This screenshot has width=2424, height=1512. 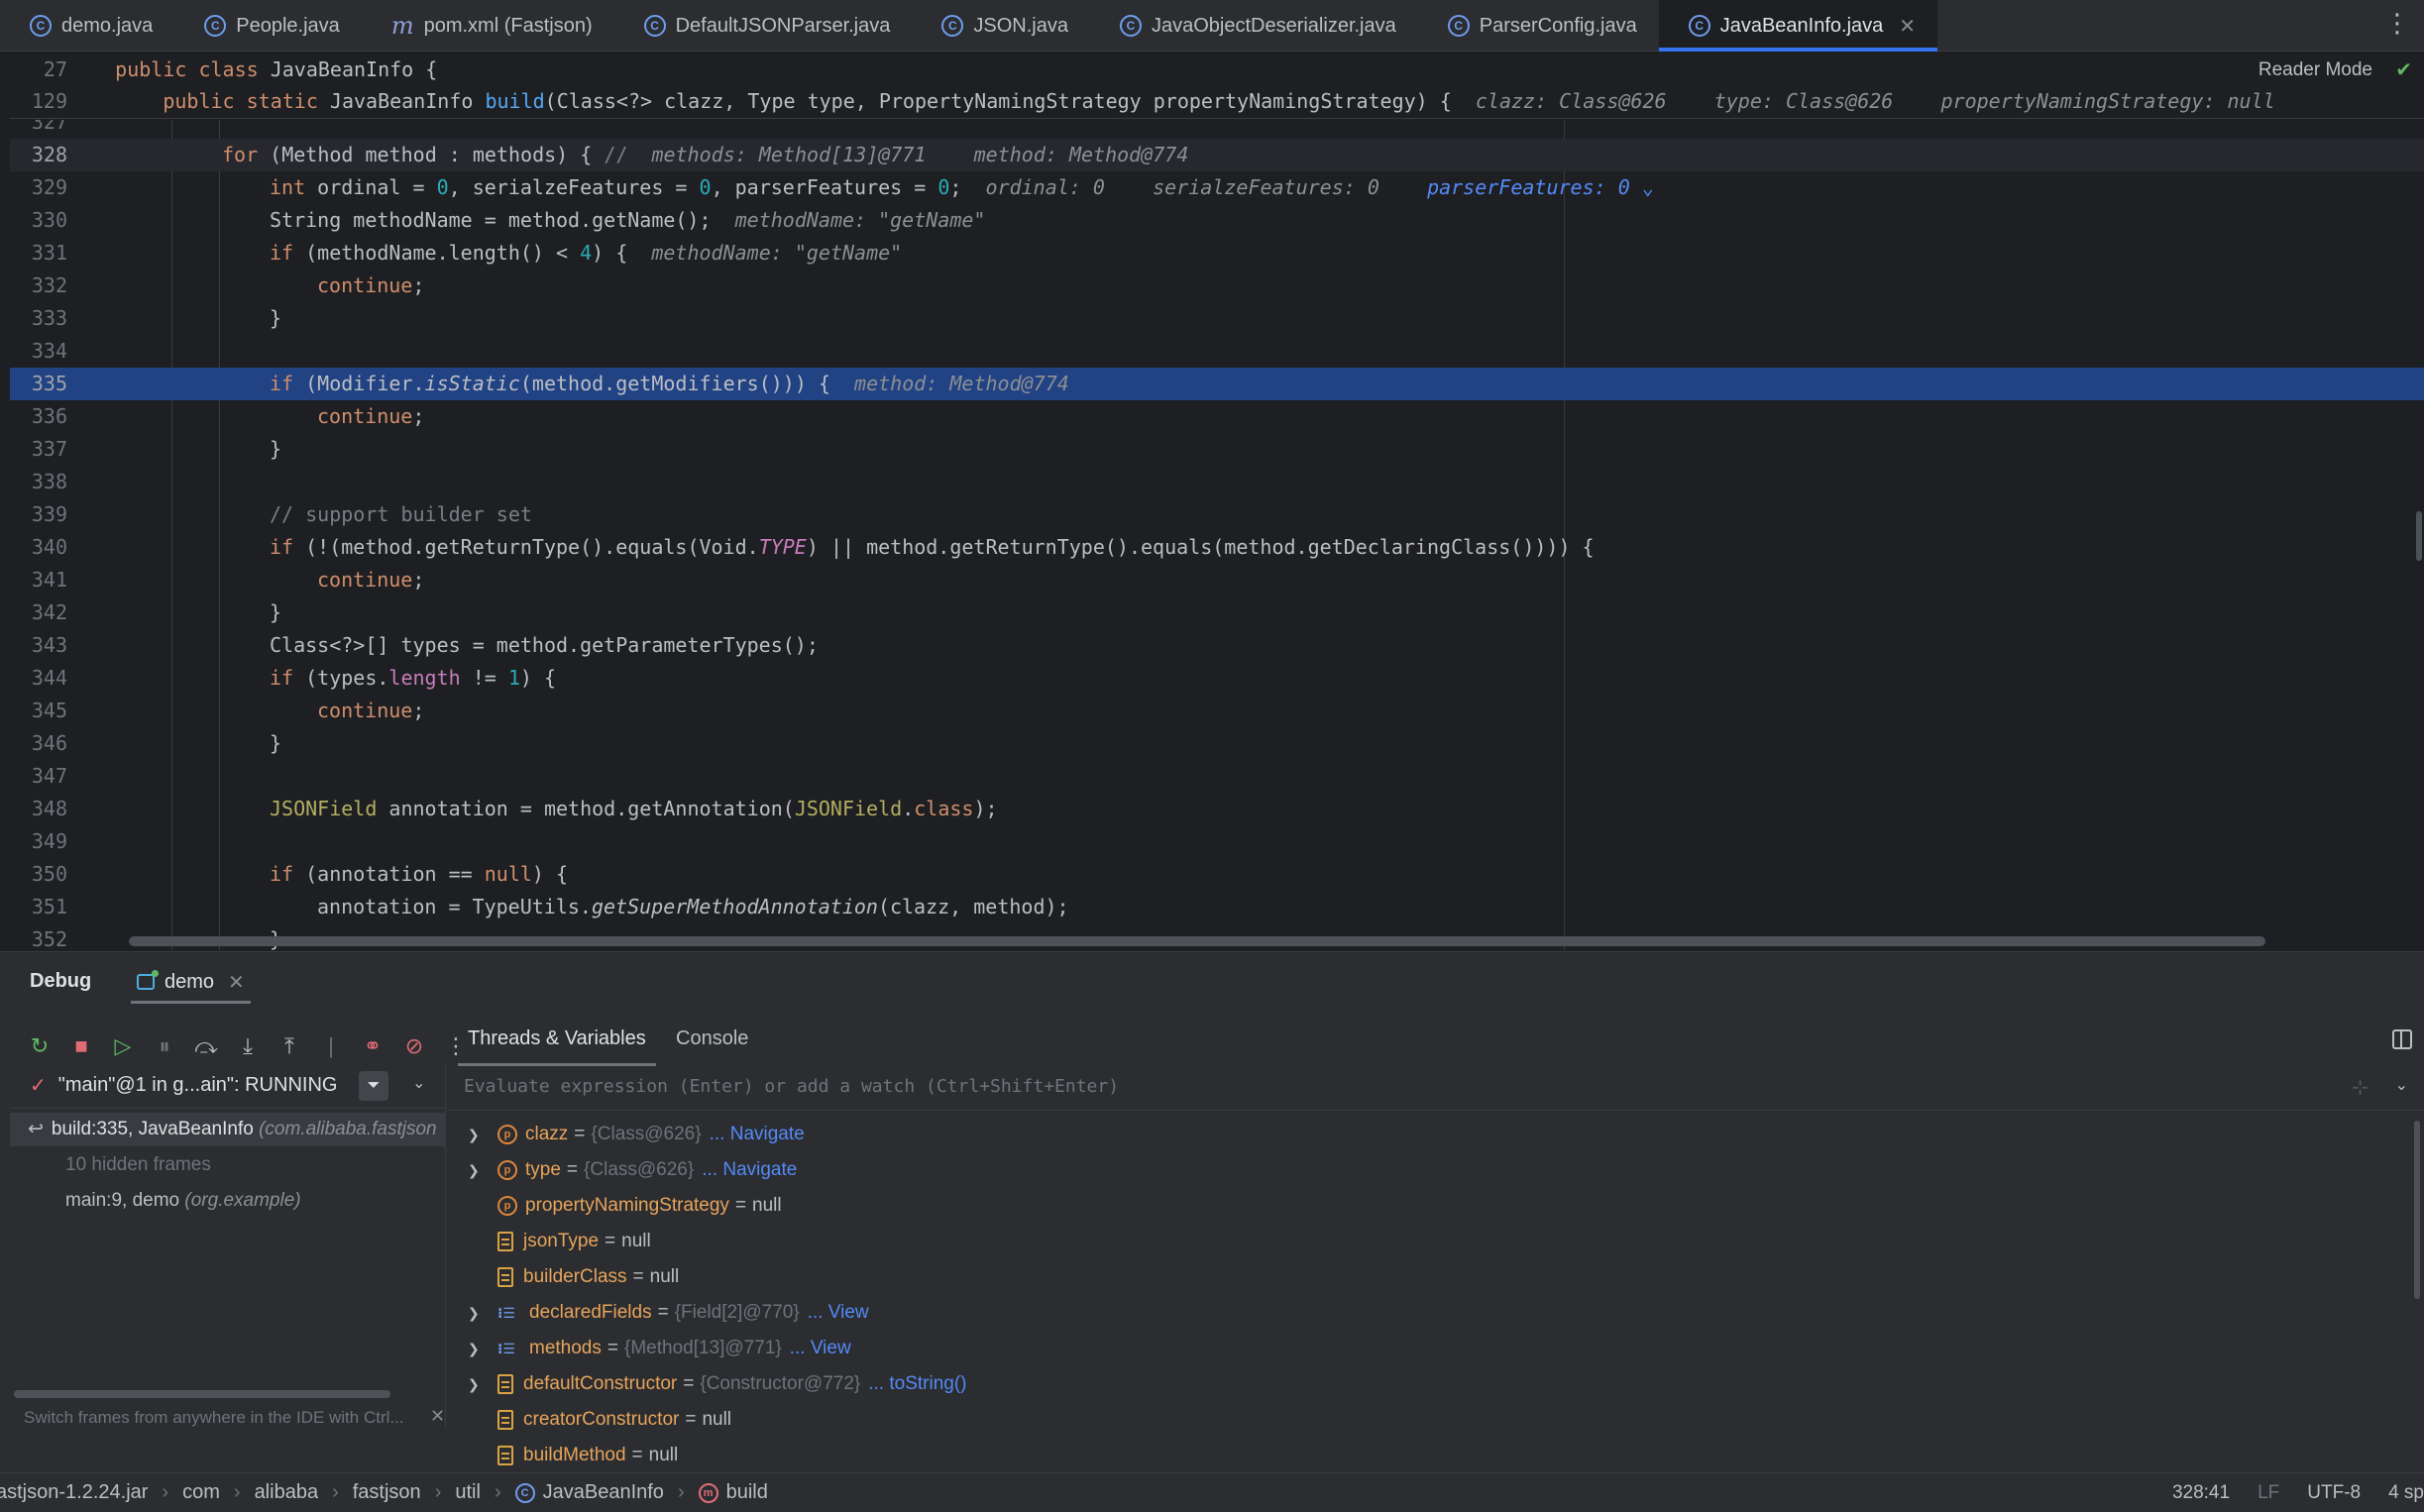 What do you see at coordinates (201, 1493) in the screenshot?
I see `breadcrumb-item: com` at bounding box center [201, 1493].